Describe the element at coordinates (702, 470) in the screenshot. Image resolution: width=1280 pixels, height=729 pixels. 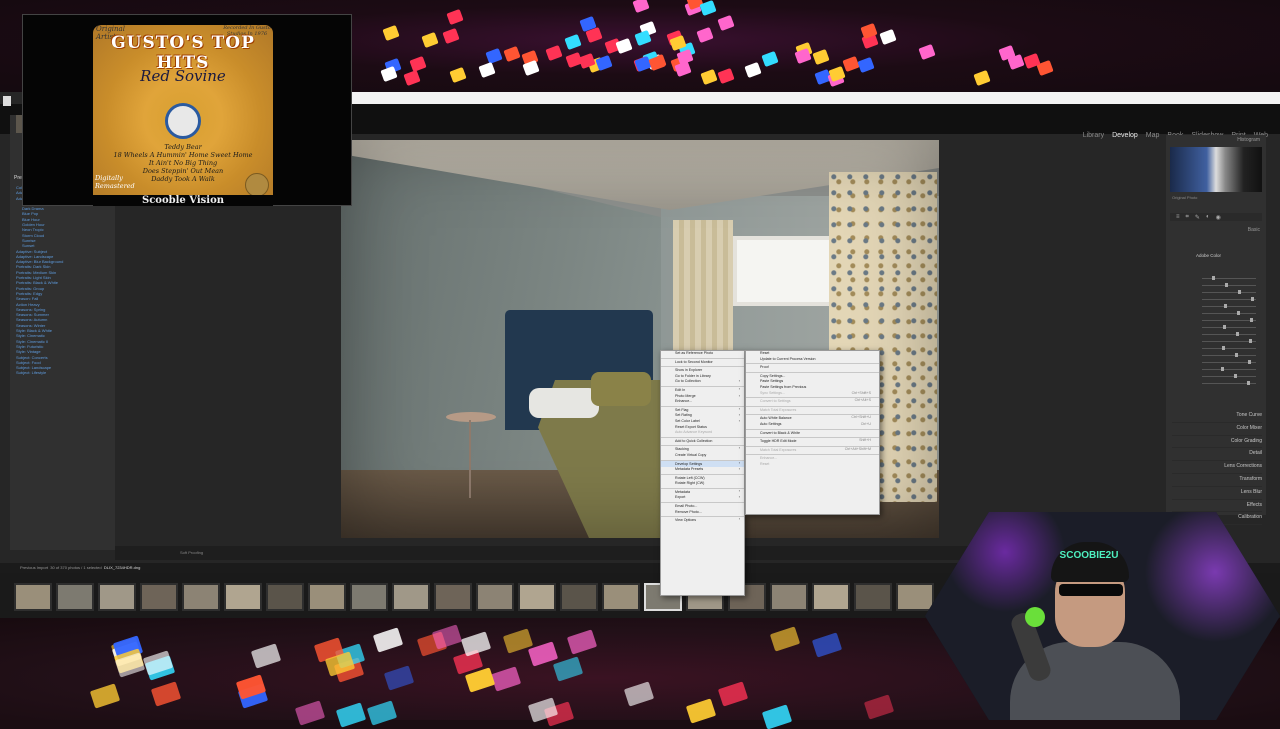
I see `menu-item: Metadata Presets ›` at that location.